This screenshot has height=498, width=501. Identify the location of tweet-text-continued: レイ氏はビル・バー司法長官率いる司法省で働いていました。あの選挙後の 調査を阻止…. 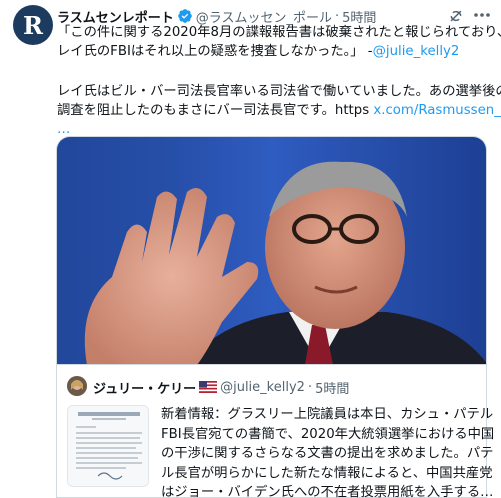
(279, 110).